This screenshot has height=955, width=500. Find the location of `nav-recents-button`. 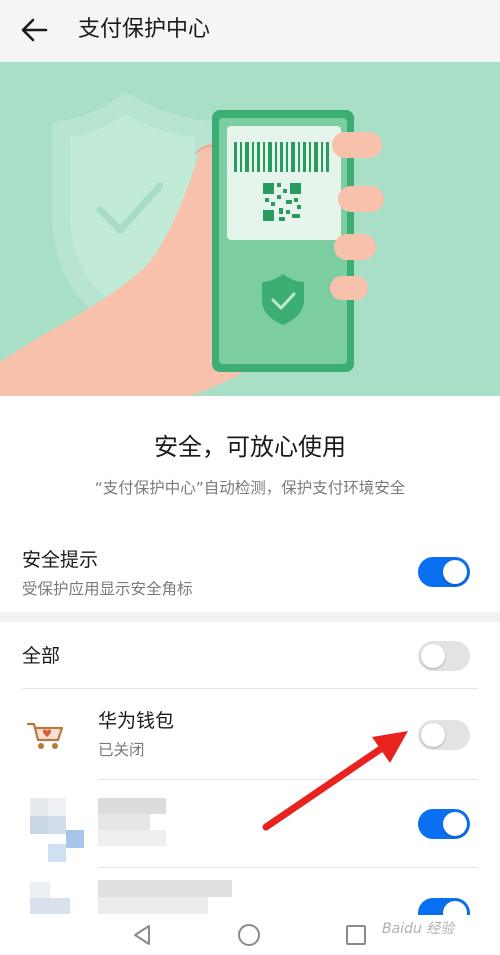

nav-recents-button is located at coordinates (356, 937).